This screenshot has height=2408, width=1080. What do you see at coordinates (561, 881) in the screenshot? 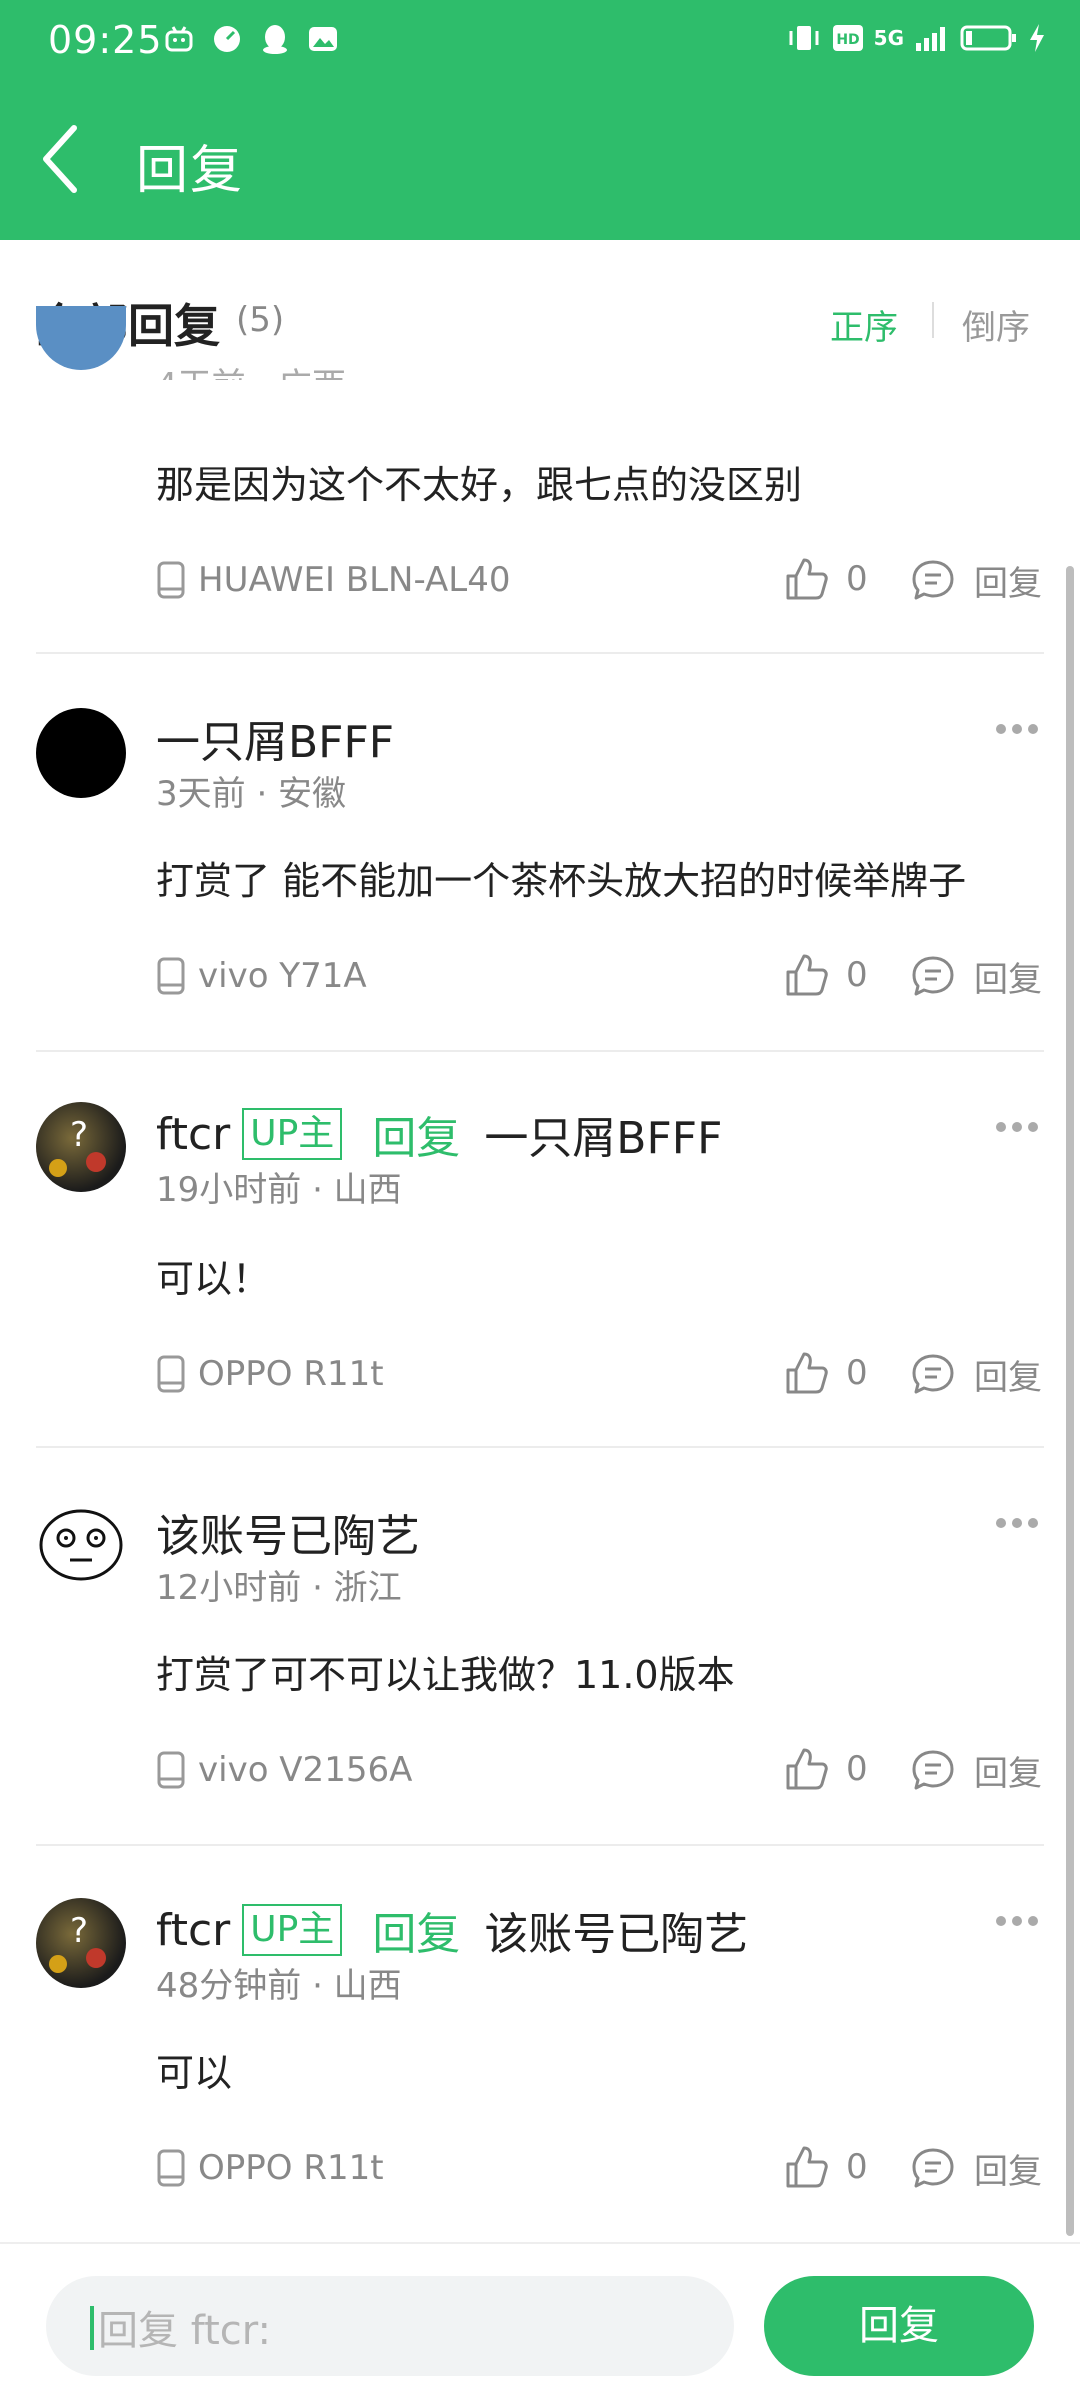
I see `comment-text: 打赏了 能不能加一个茶杯头放大招的时候举牌子` at bounding box center [561, 881].